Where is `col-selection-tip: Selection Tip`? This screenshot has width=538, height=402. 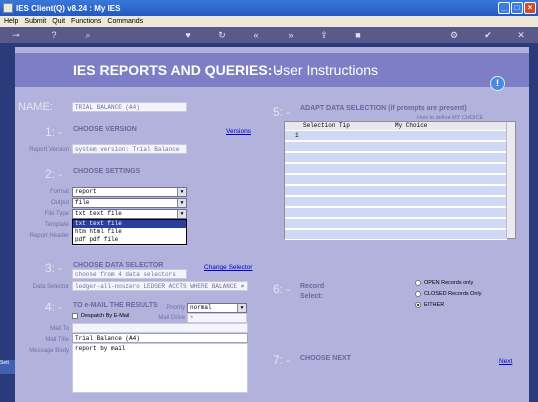
col-selection-tip: Selection Tip is located at coordinates (326, 125).